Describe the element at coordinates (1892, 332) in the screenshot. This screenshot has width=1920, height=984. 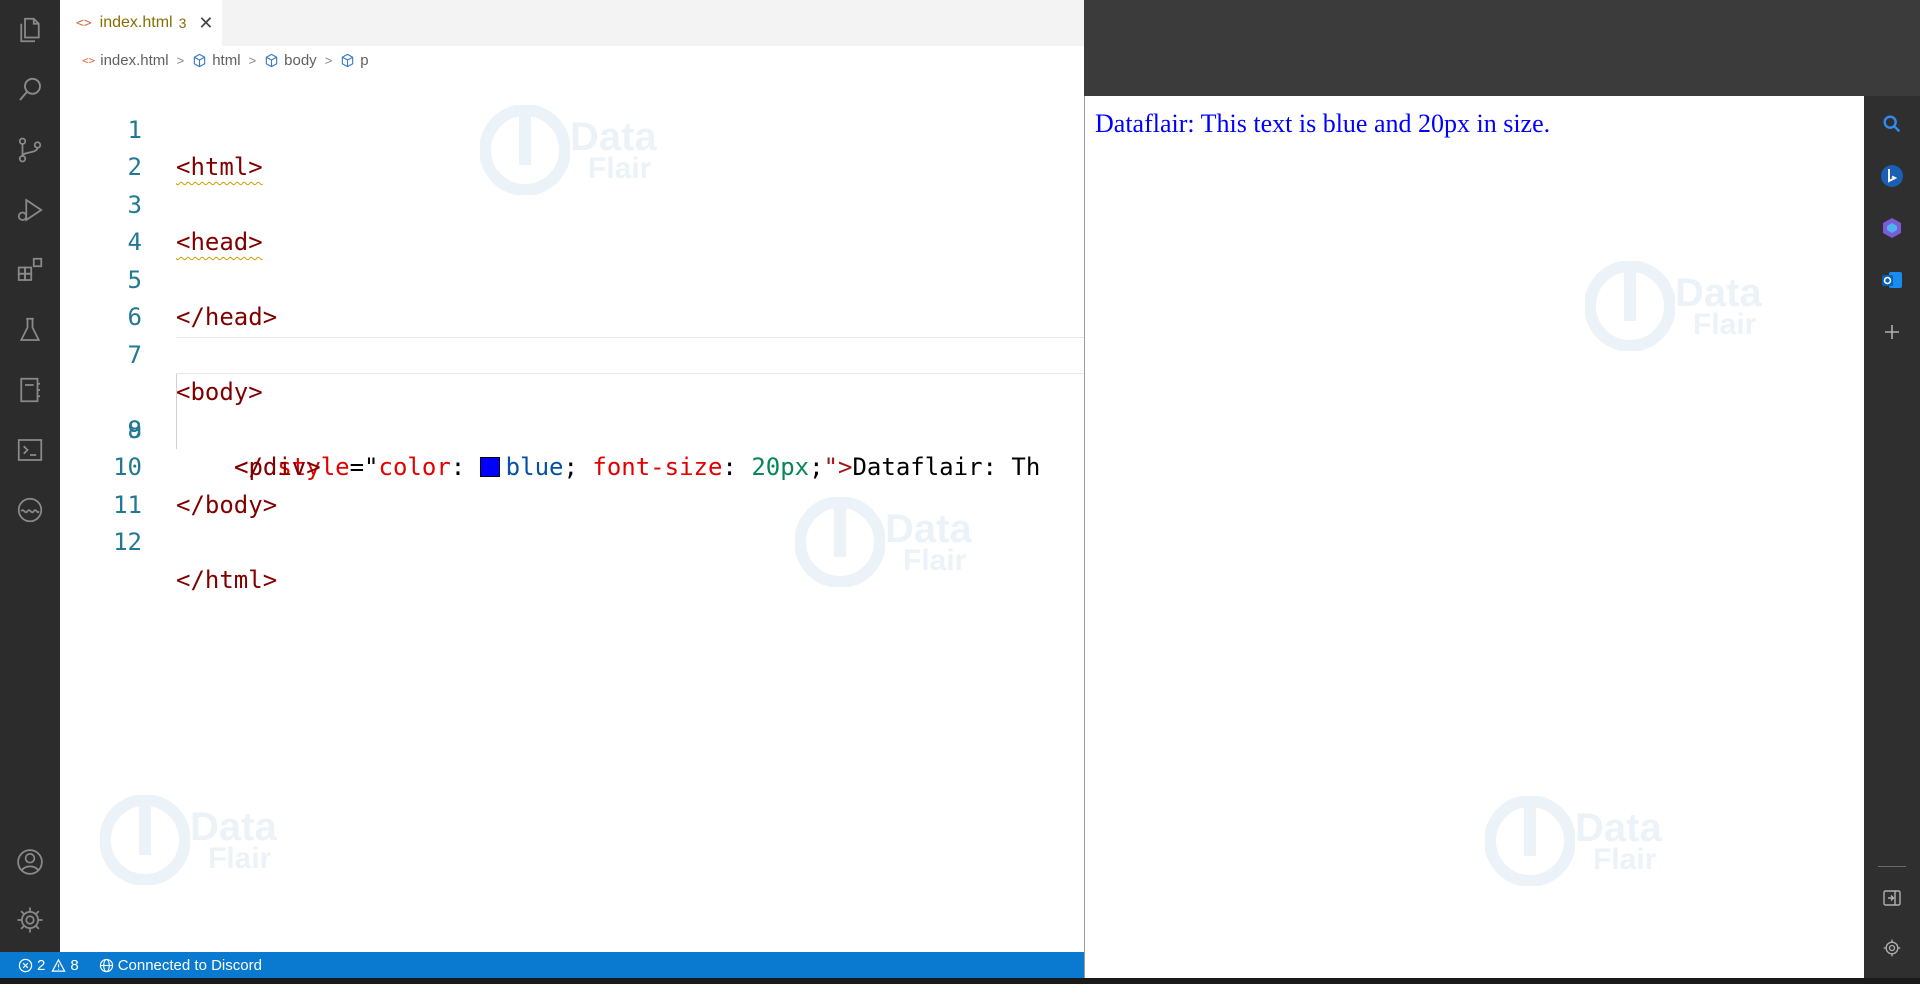
I see `add-icon` at that location.